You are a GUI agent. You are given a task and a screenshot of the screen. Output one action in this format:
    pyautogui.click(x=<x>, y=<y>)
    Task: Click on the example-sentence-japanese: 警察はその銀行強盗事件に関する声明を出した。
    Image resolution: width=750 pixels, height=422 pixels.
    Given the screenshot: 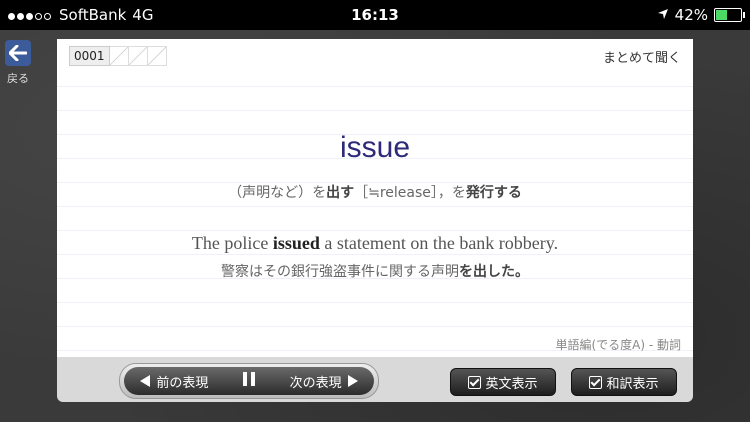 What is the action you would take?
    pyautogui.click(x=375, y=272)
    